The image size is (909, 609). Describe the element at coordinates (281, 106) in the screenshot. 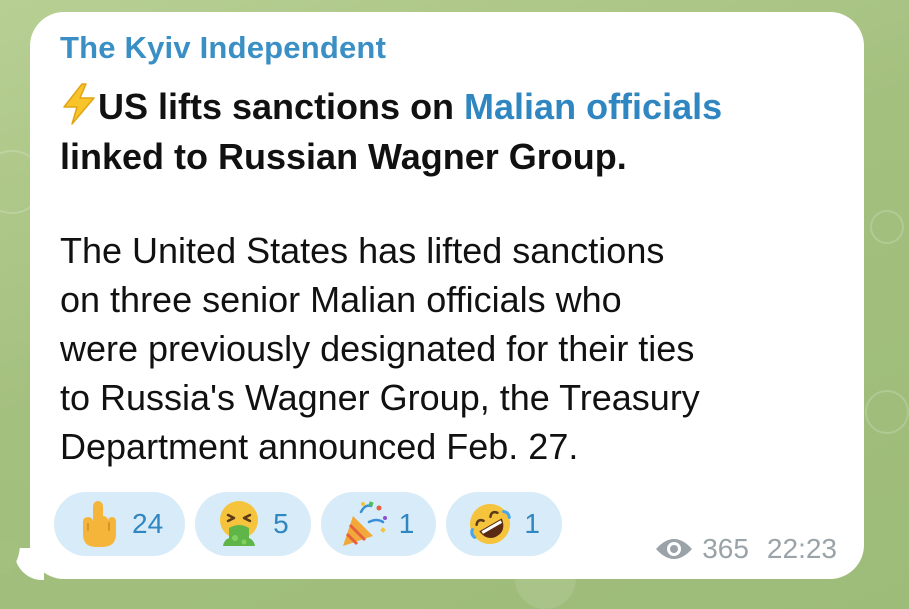

I see `headline-text-start: US lifts sanctions on` at that location.